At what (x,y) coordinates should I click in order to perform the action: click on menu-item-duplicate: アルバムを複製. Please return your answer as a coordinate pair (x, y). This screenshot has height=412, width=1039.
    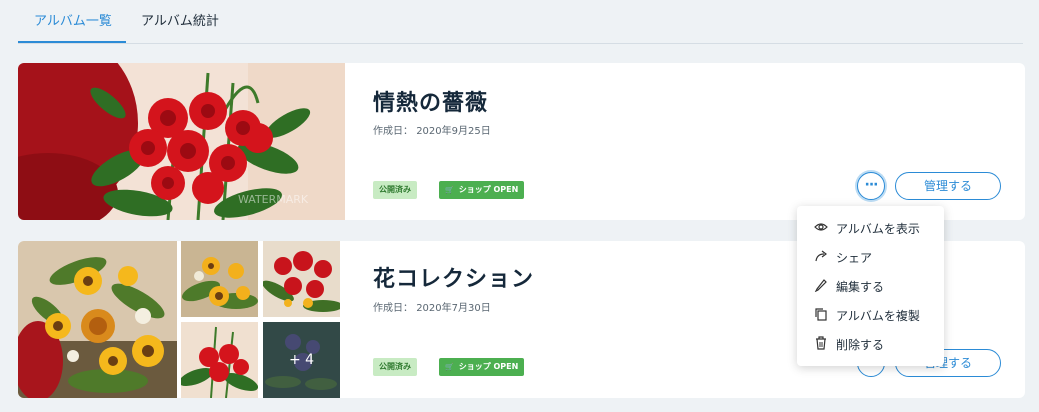
    Looking at the image, I should click on (870, 314).